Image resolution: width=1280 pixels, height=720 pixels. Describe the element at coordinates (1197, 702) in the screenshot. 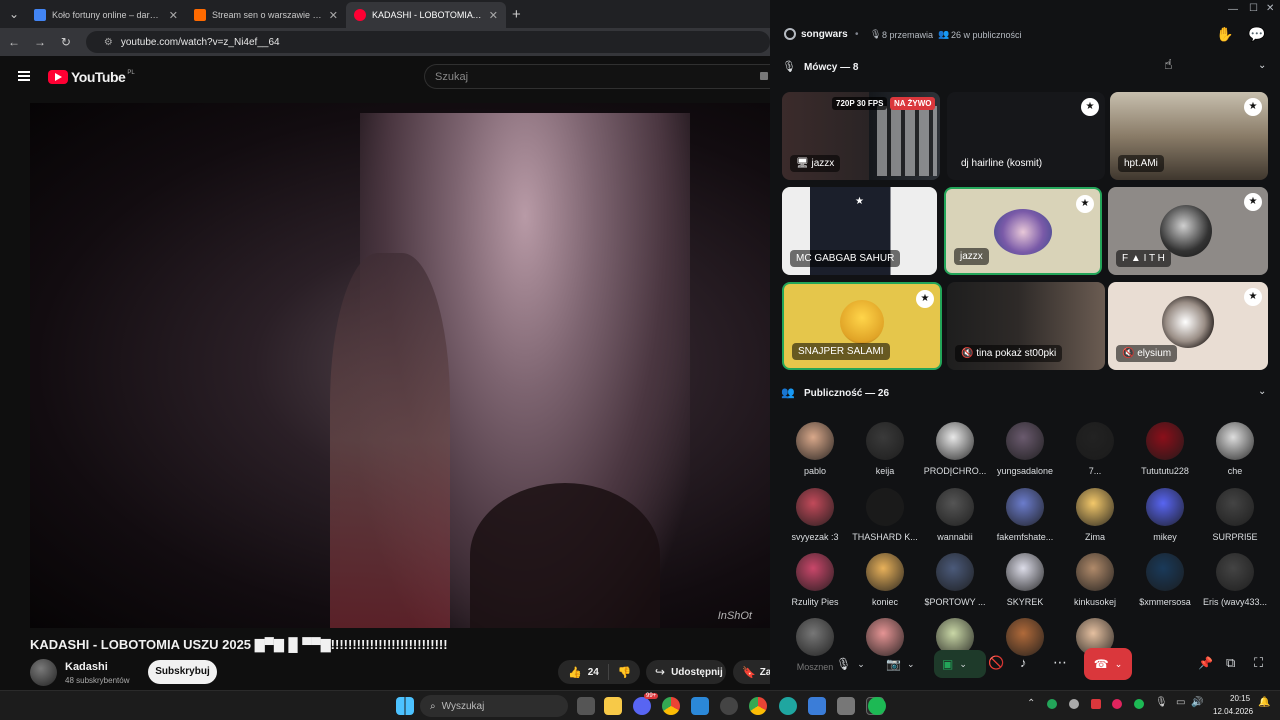

I see `volume-icon: 🔊` at that location.